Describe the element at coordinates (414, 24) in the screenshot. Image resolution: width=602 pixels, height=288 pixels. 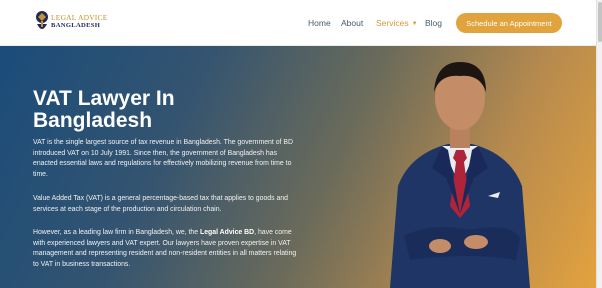
I see `chevron-down-icon: ▼` at that location.